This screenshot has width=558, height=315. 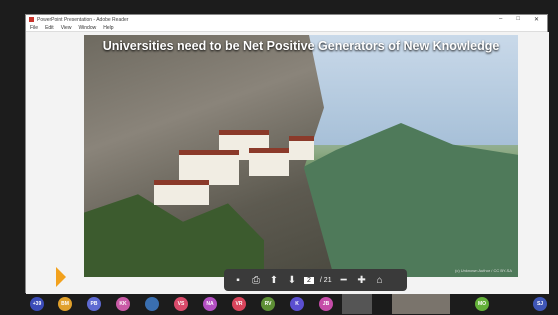 What do you see at coordinates (325, 280) in the screenshot?
I see `total-pages: / 21` at bounding box center [325, 280].